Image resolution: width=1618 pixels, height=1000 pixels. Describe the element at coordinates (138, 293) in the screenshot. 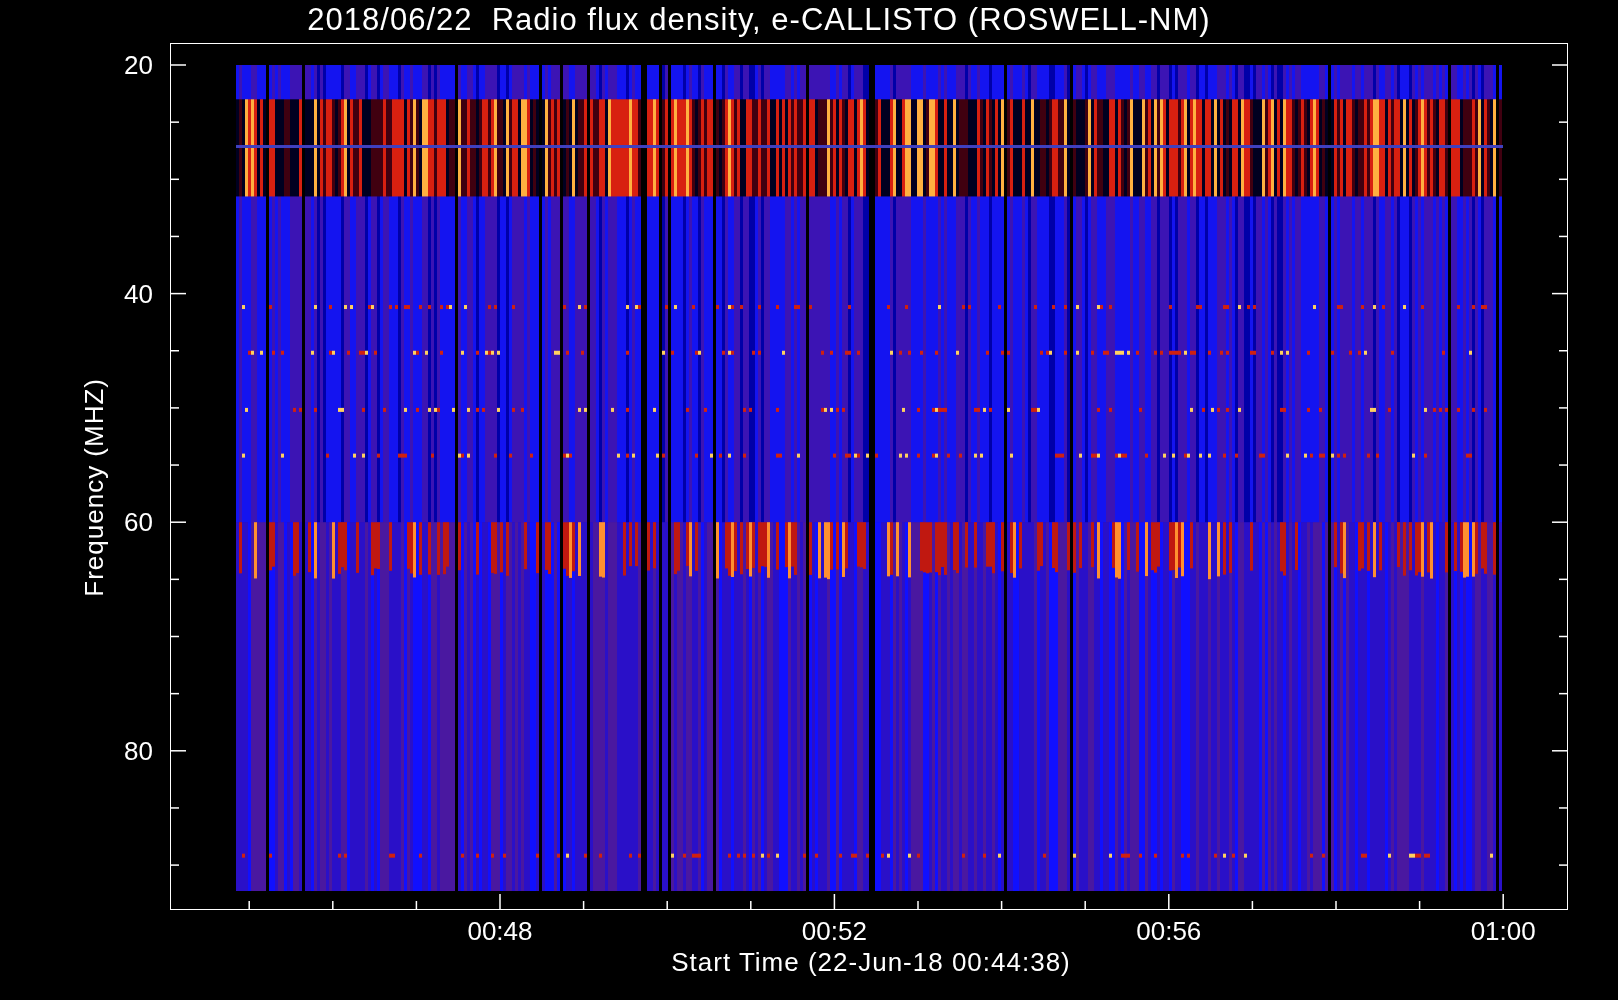

I see `tick-label: 40` at that location.